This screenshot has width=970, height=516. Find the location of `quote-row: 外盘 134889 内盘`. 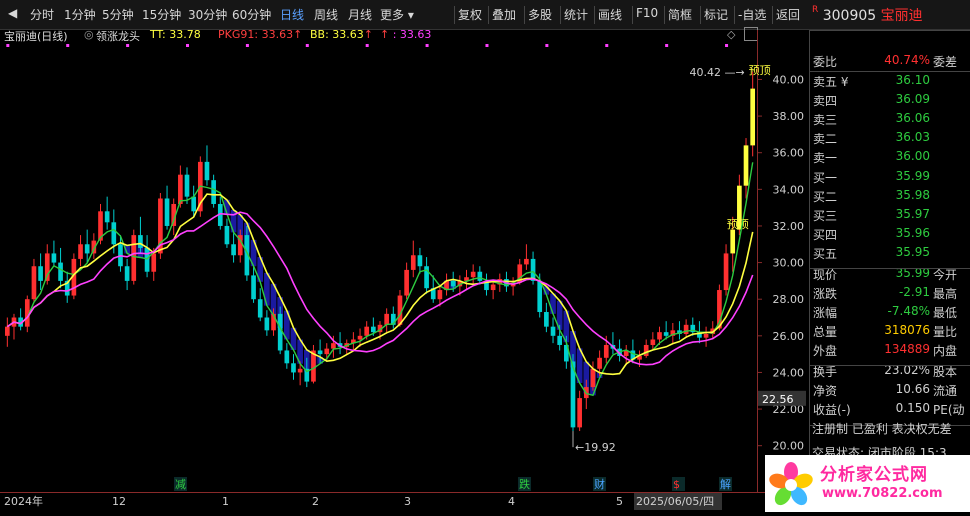

quote-row: 外盘 134889 内盘 is located at coordinates (889, 349).